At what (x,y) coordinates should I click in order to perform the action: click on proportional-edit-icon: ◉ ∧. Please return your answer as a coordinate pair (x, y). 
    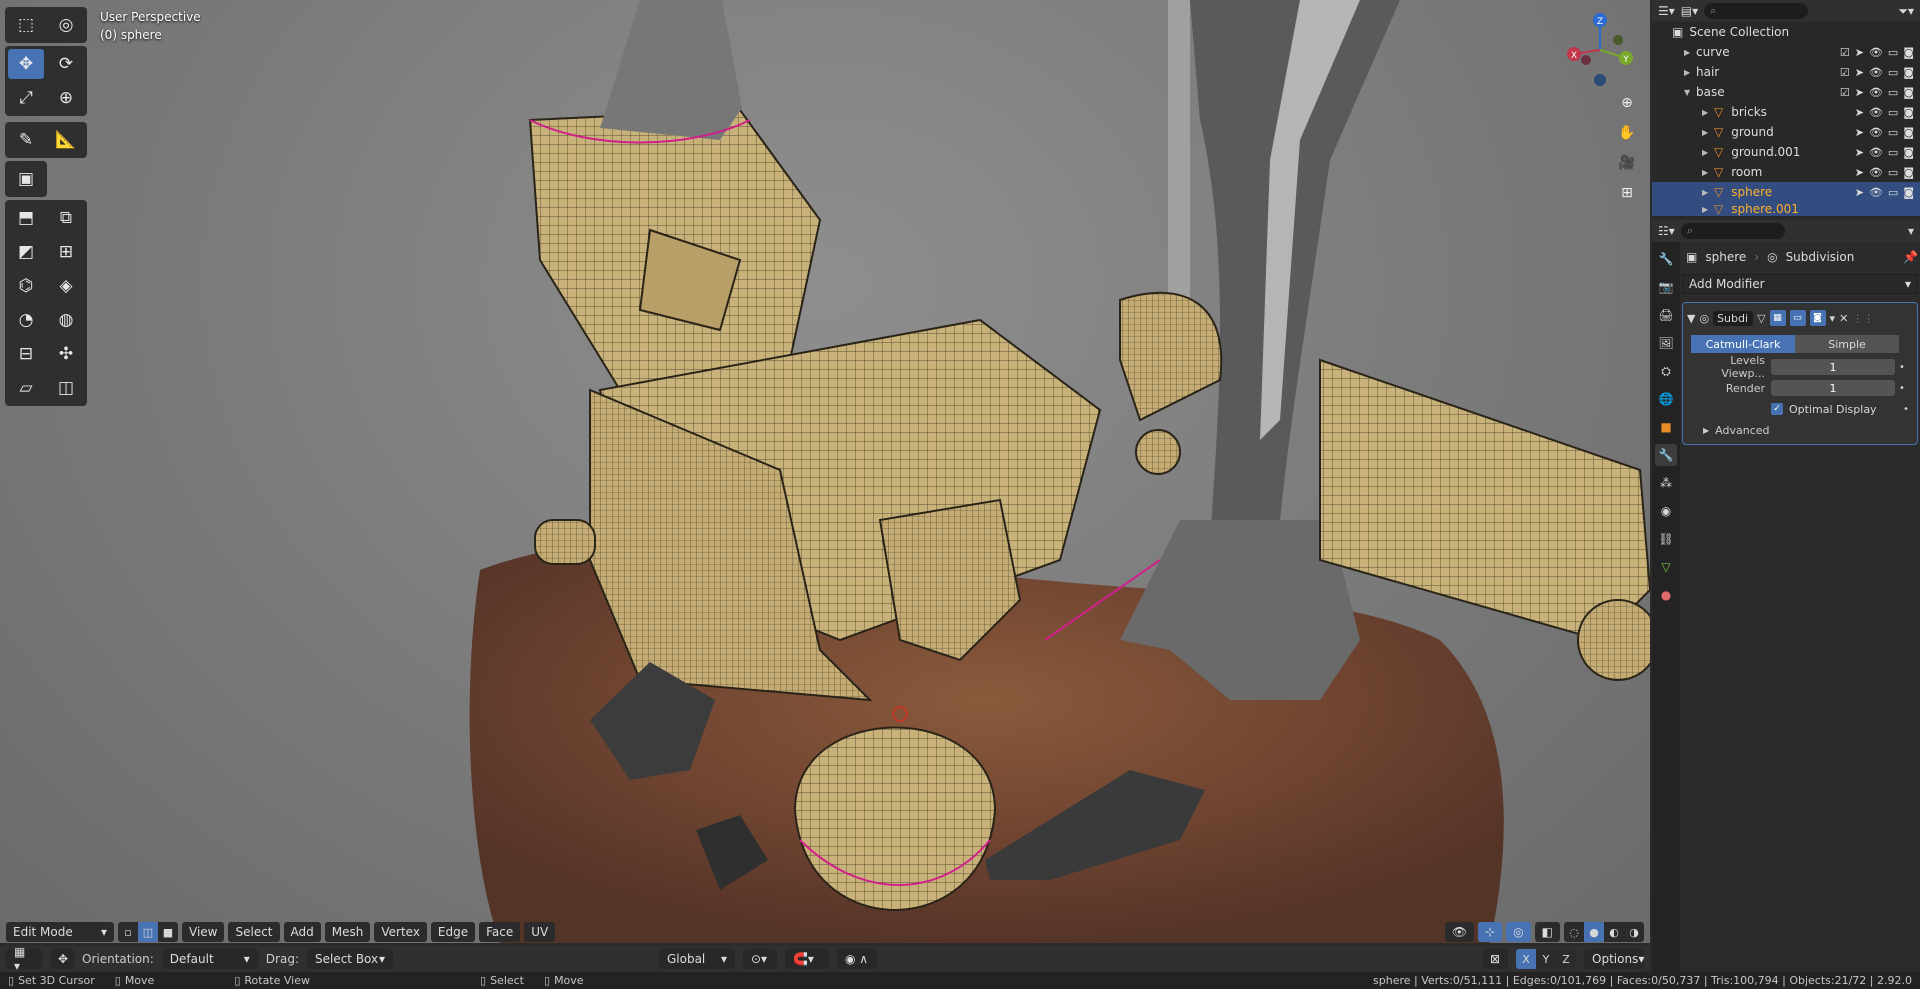
    Looking at the image, I should click on (856, 959).